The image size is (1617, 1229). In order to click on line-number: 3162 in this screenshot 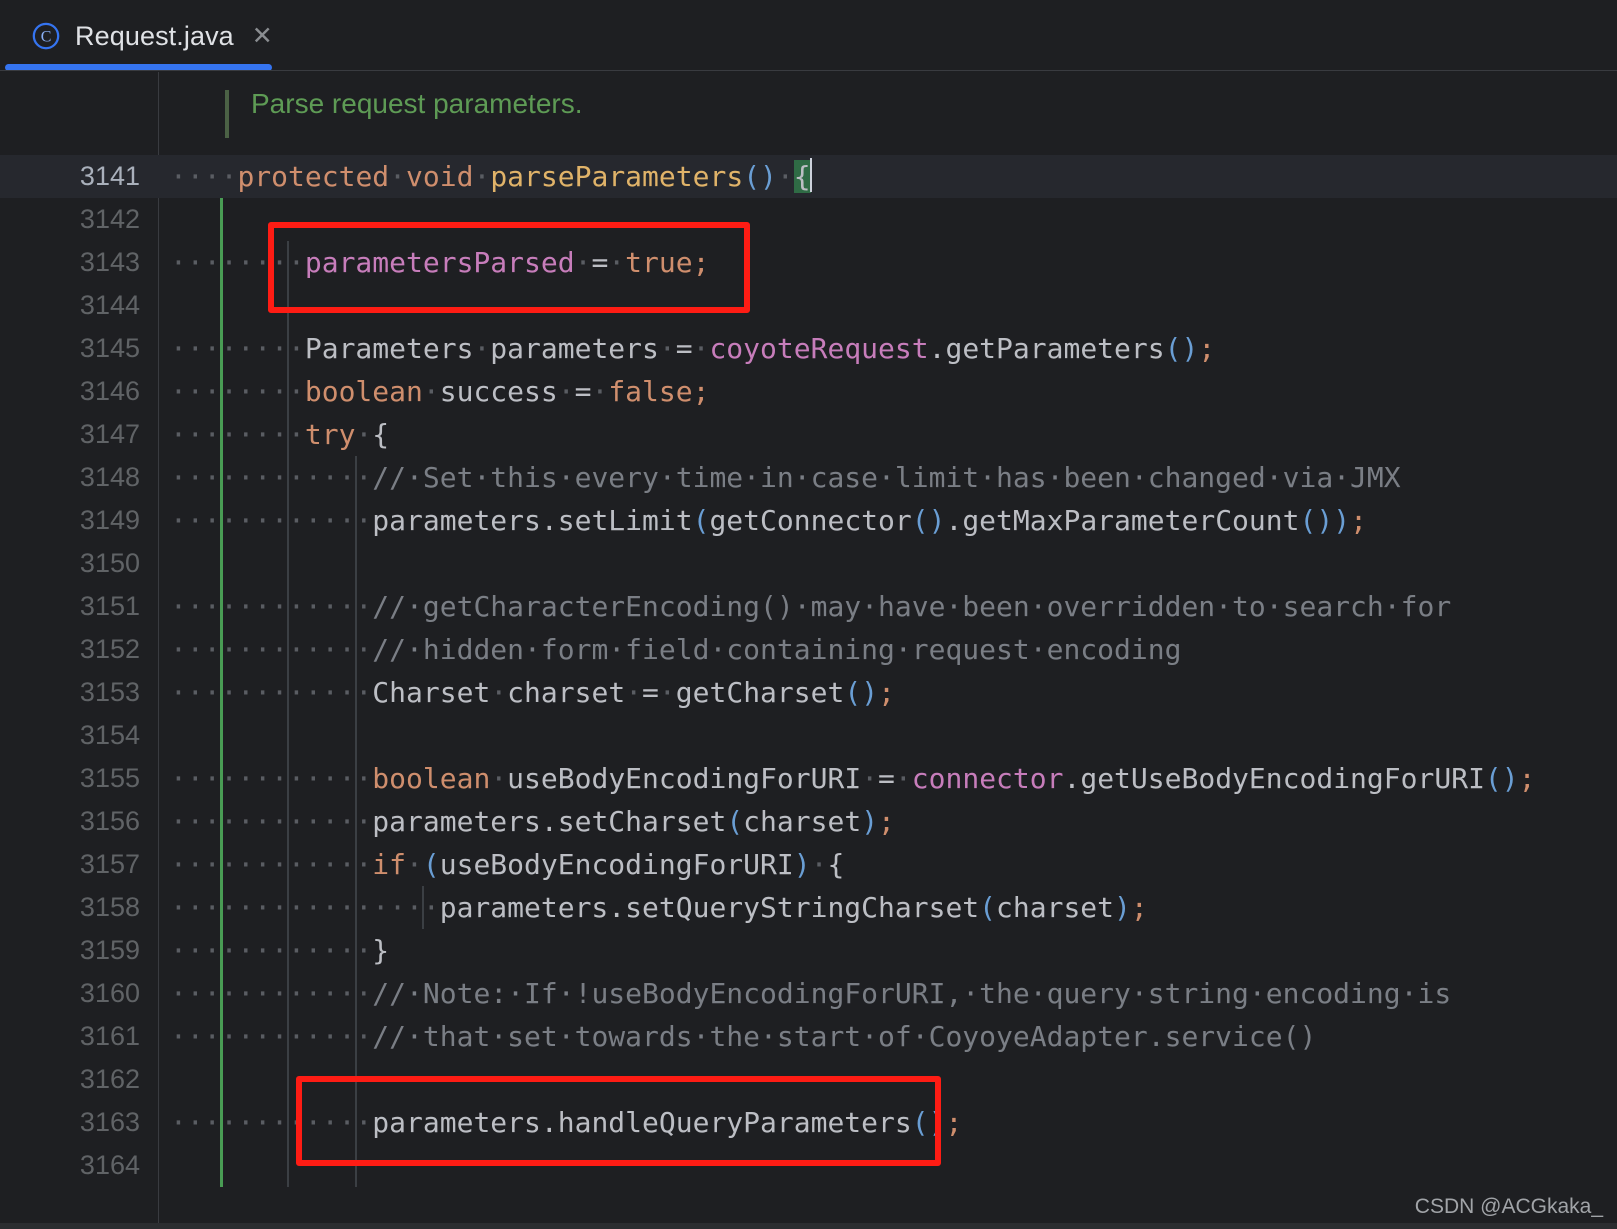, I will do `click(109, 1079)`.